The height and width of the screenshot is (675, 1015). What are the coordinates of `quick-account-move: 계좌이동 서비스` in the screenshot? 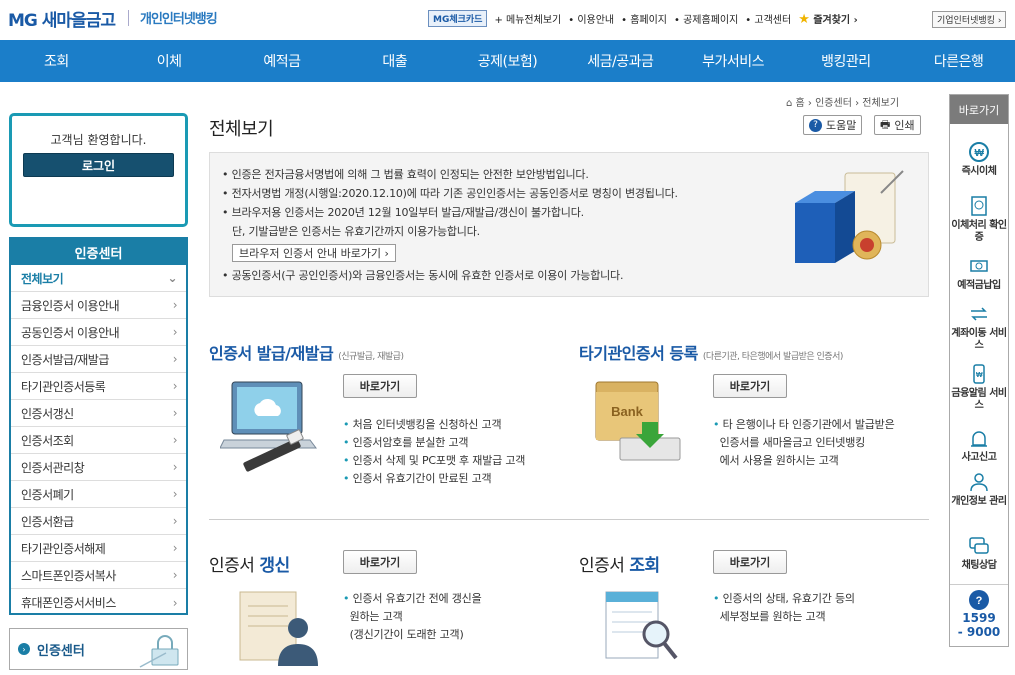 It's located at (979, 327).